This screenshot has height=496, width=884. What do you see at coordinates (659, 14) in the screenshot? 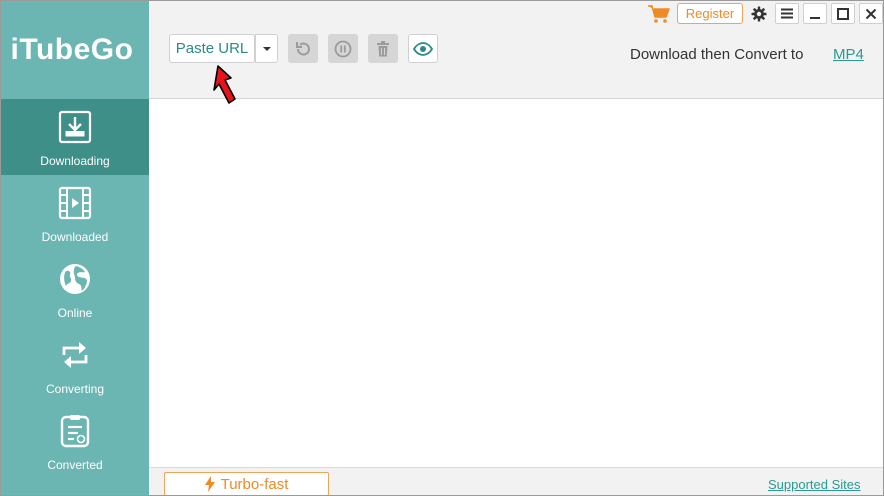
I see `cart-icon` at bounding box center [659, 14].